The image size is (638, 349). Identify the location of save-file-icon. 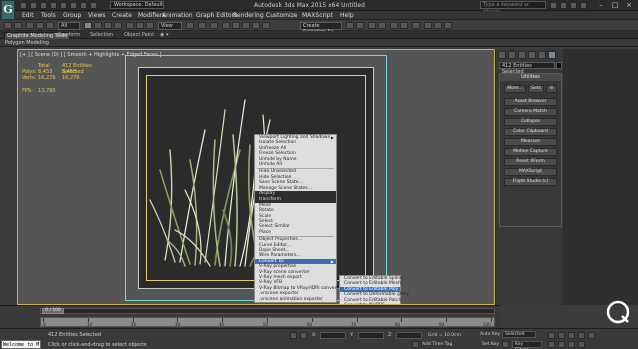
(43, 5).